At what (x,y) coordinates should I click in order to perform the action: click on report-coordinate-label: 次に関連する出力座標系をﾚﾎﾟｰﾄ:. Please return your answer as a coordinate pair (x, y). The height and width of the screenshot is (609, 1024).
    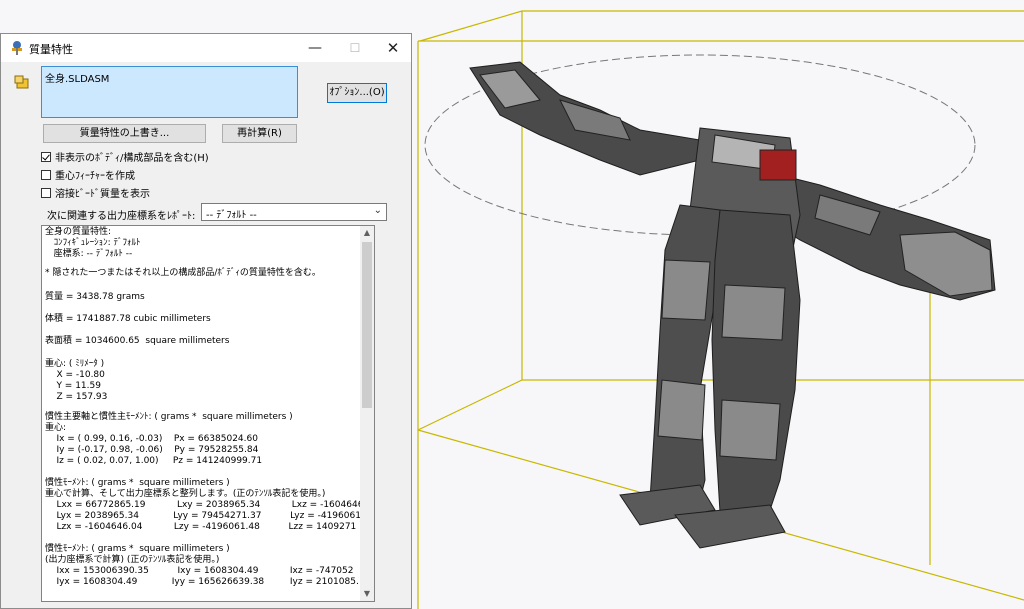
    Looking at the image, I should click on (121, 216).